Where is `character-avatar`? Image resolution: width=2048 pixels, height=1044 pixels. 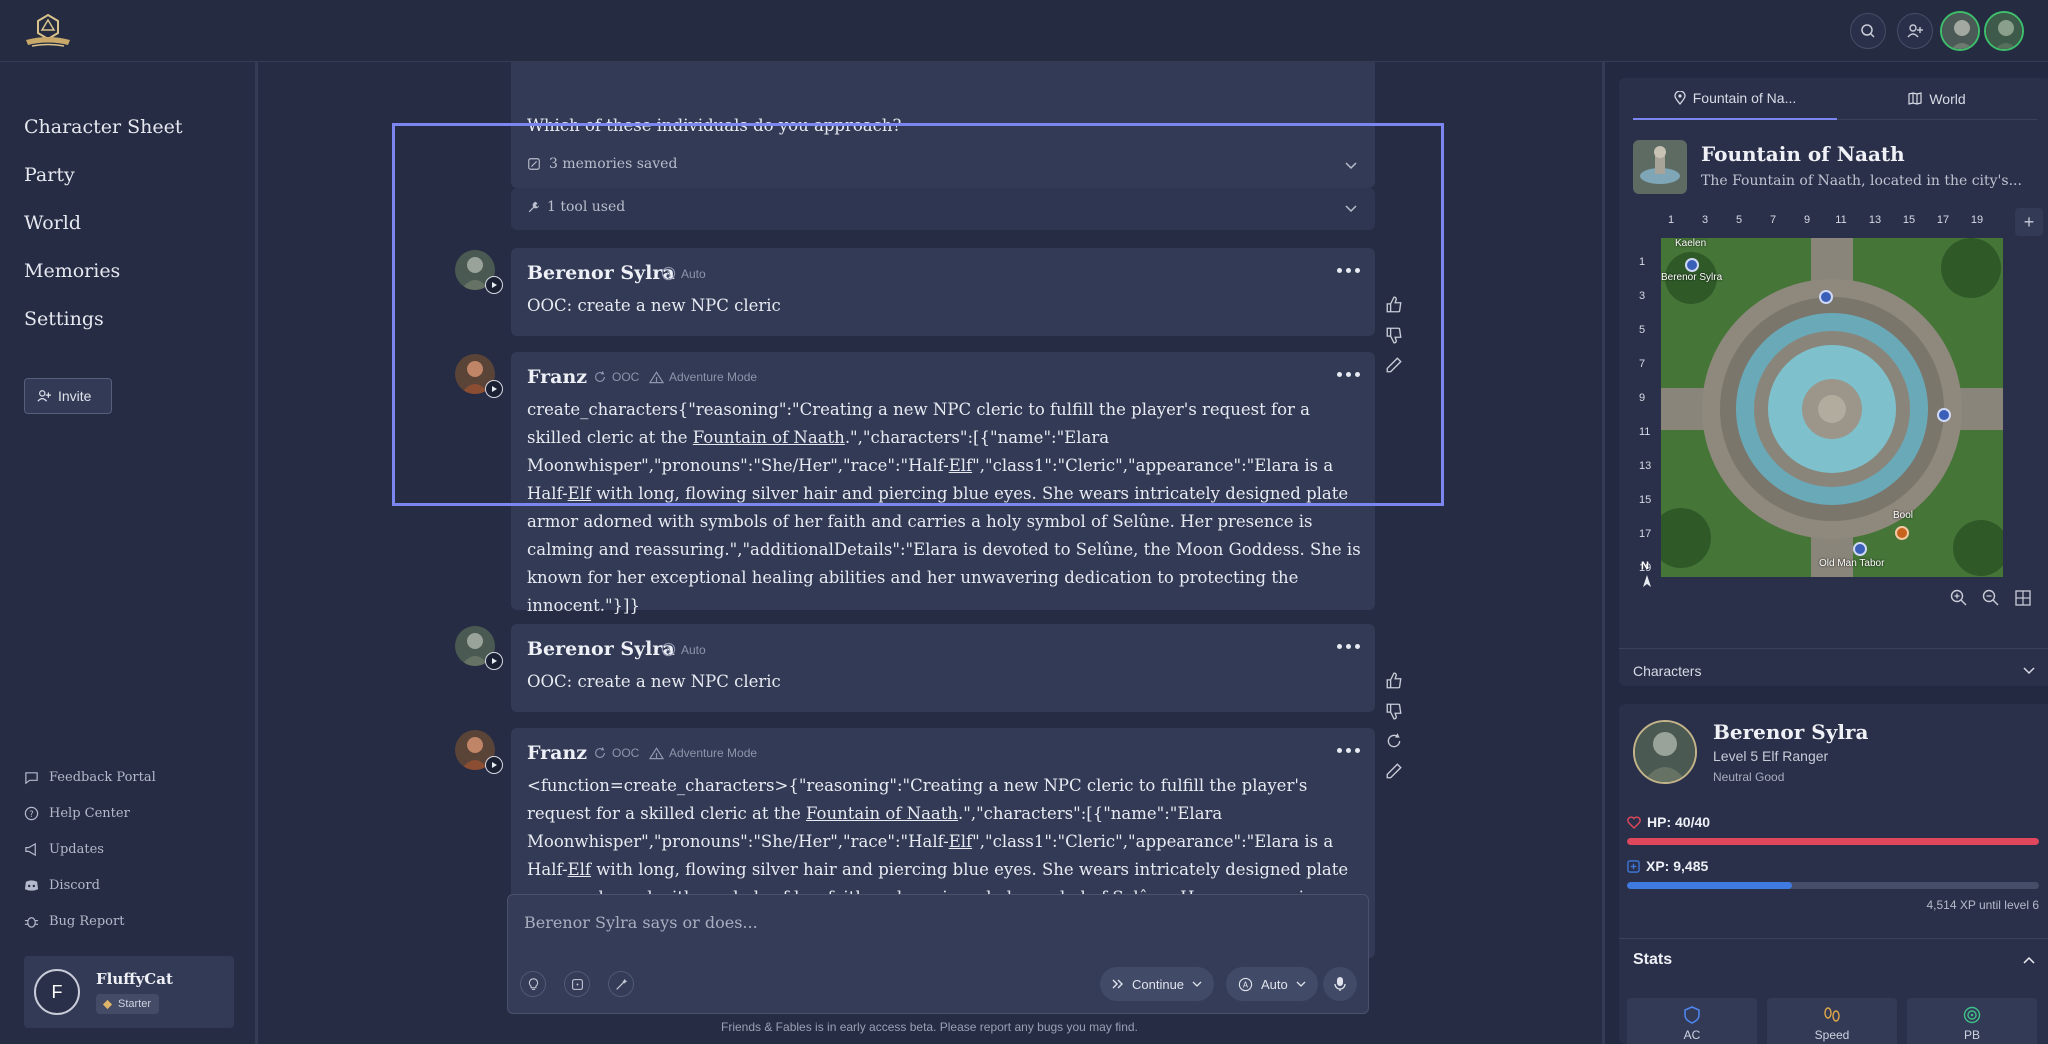
character-avatar is located at coordinates (1960, 31).